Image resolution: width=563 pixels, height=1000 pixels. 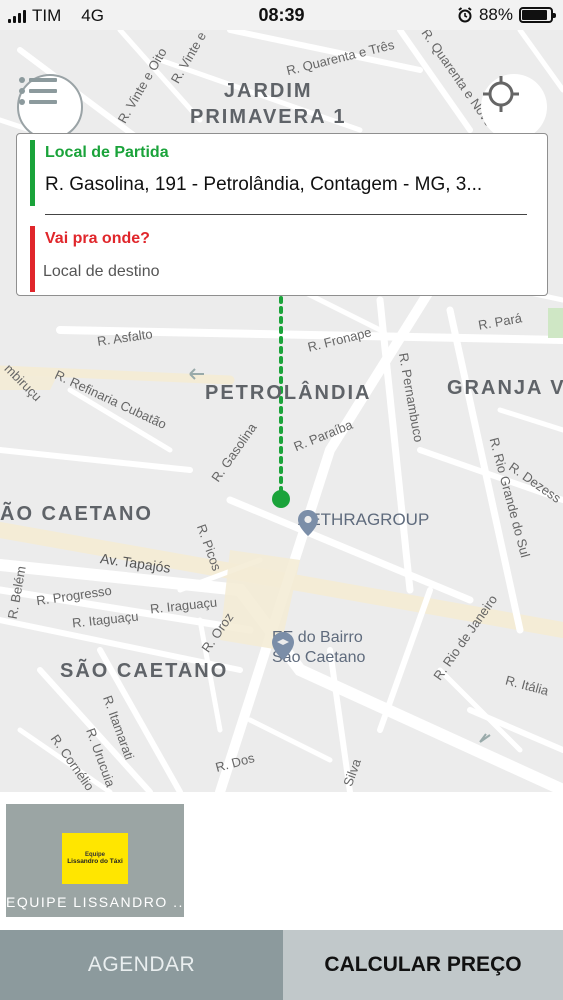 I want to click on poi-school: EE do Bairro São Caetano, so click(x=318, y=648).